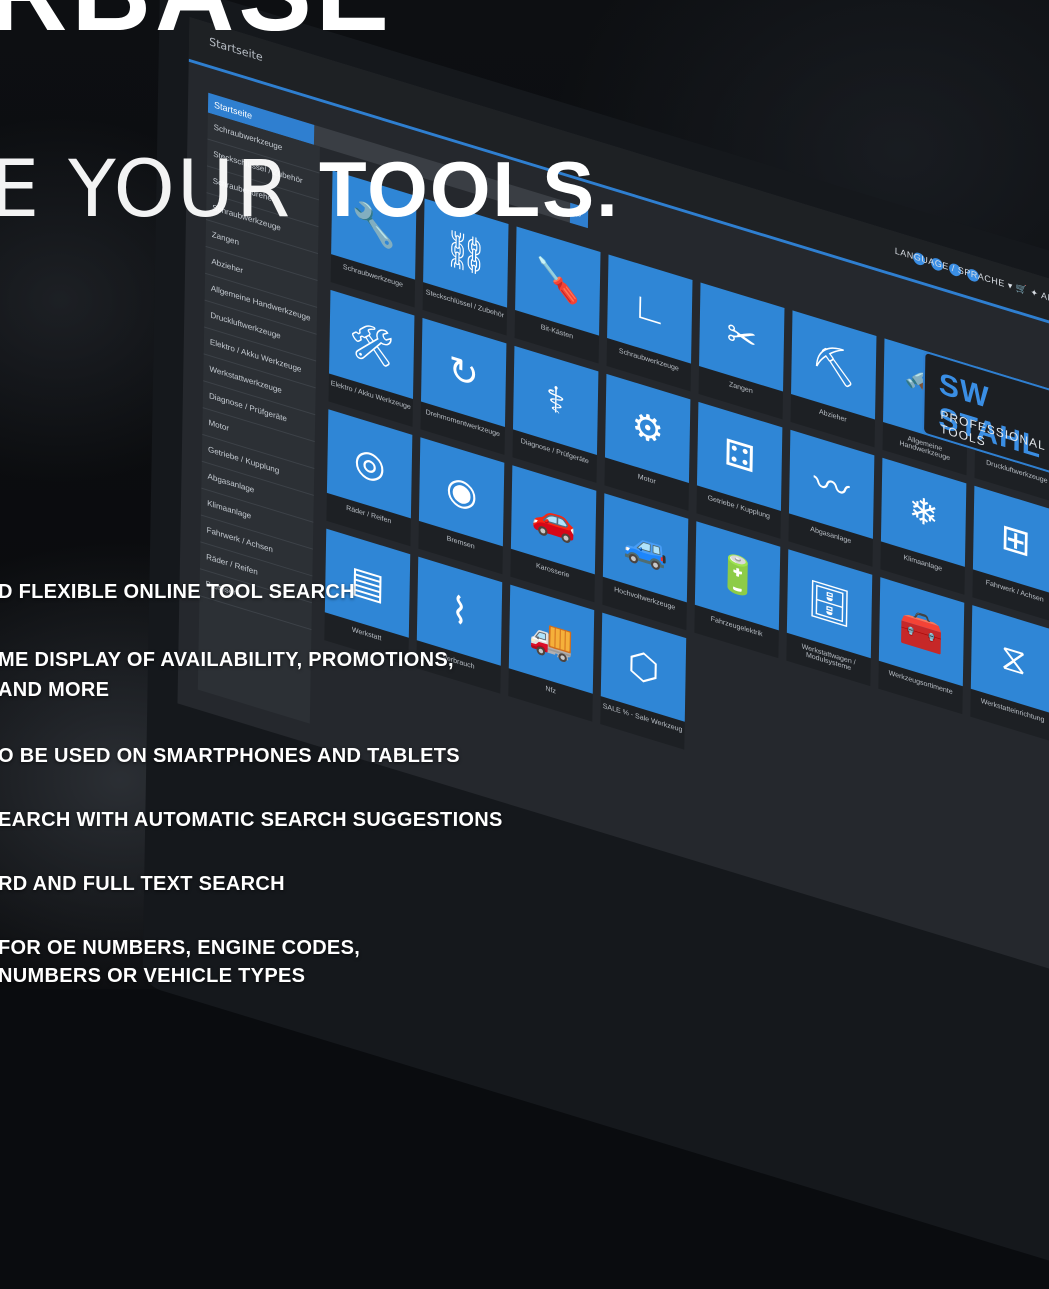  Describe the element at coordinates (1010, 554) in the screenshot. I see `category-tile: ⊞ Fahrwerk / Achsen` at that location.